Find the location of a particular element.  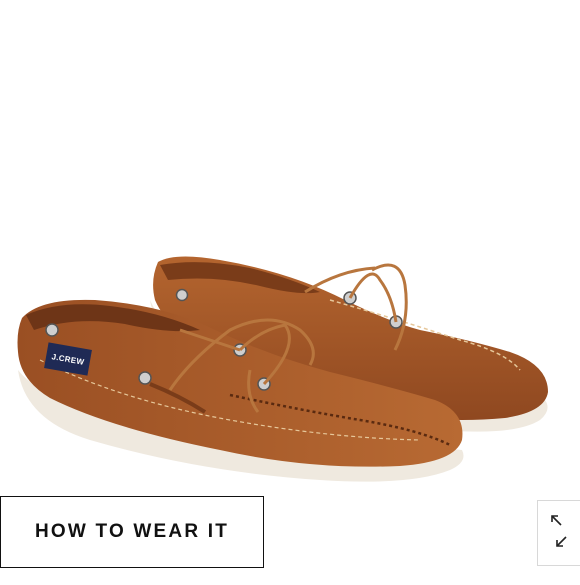

expand-arrows-icon is located at coordinates (559, 533).